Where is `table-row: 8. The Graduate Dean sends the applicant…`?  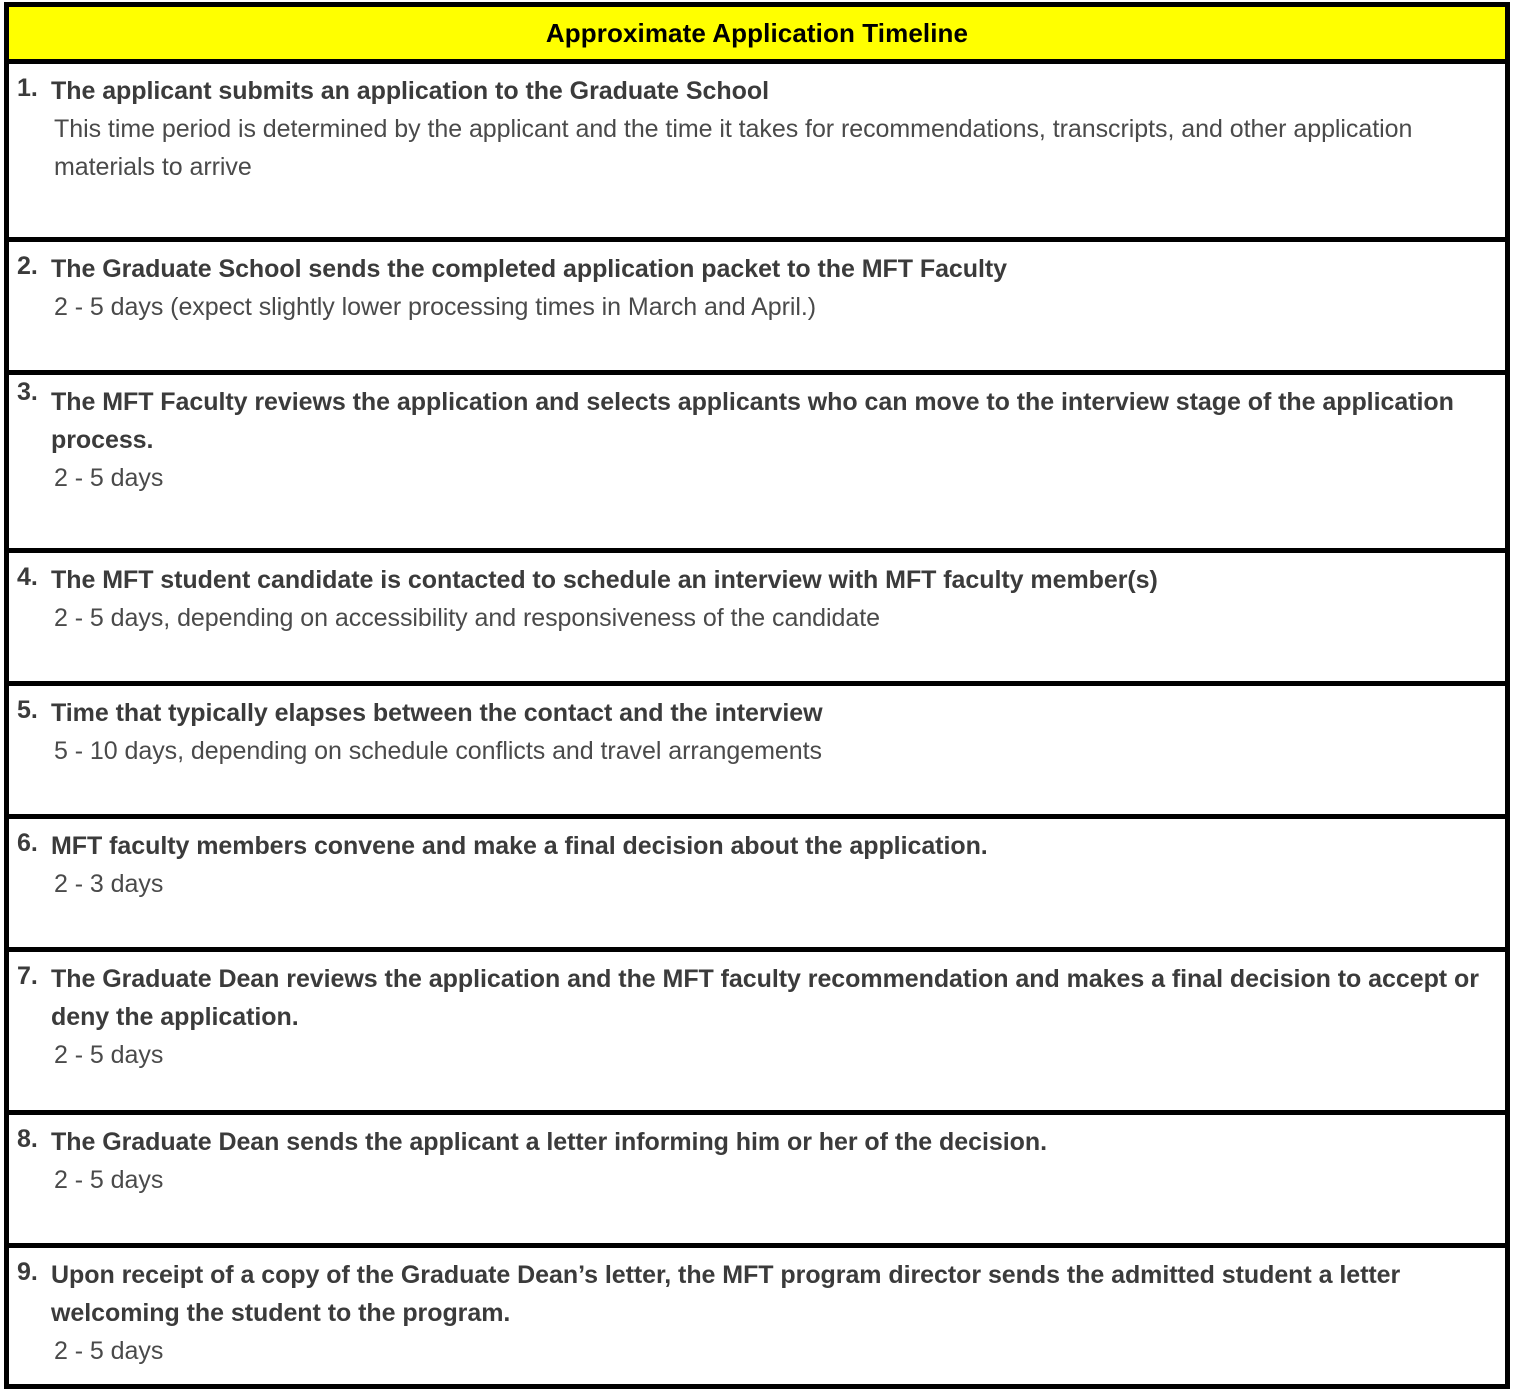 table-row: 8. The Graduate Dean sends the applicant… is located at coordinates (757, 1180).